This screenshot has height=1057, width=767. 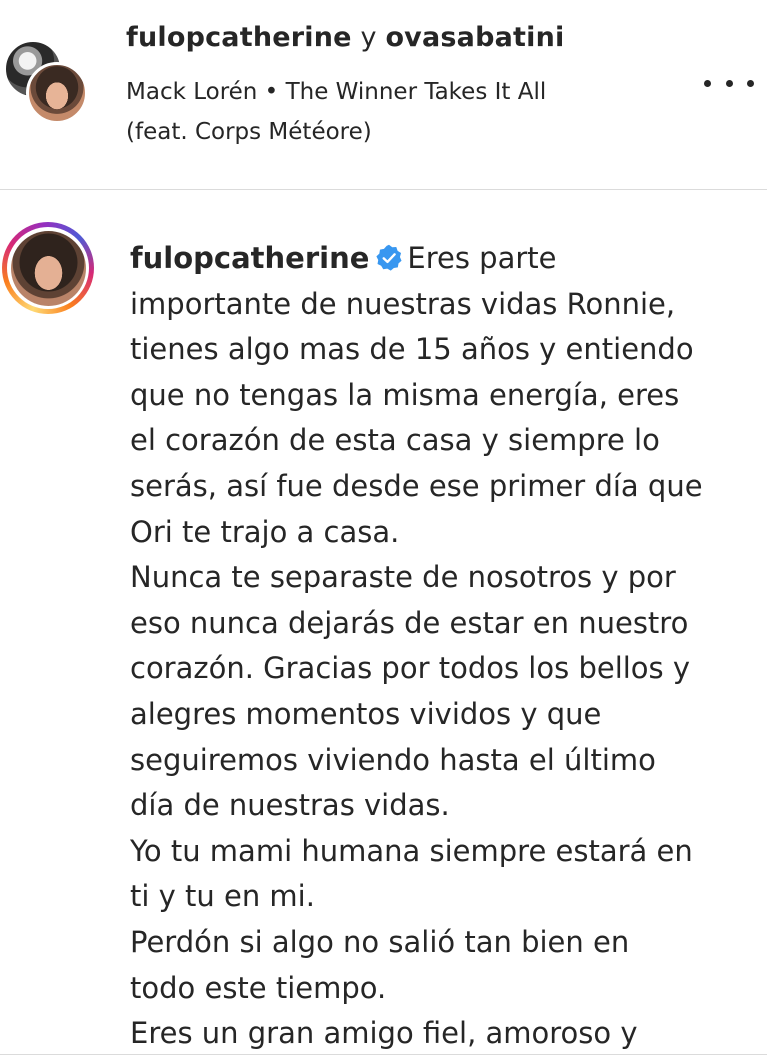 I want to click on audio-line-2: (feat. Corps Météore), so click(x=386, y=132).